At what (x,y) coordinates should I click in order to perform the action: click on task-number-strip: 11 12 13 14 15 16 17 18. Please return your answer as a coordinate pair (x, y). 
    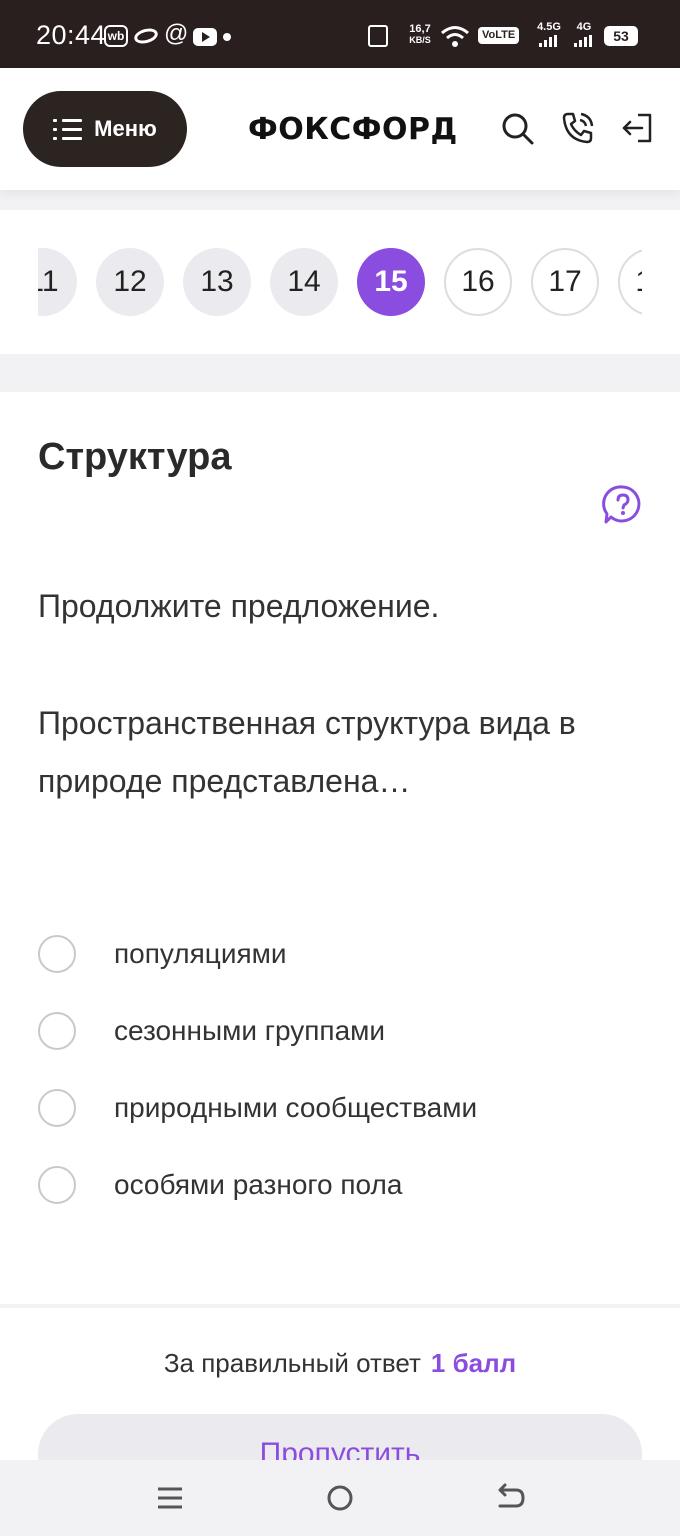
    Looking at the image, I should click on (340, 282).